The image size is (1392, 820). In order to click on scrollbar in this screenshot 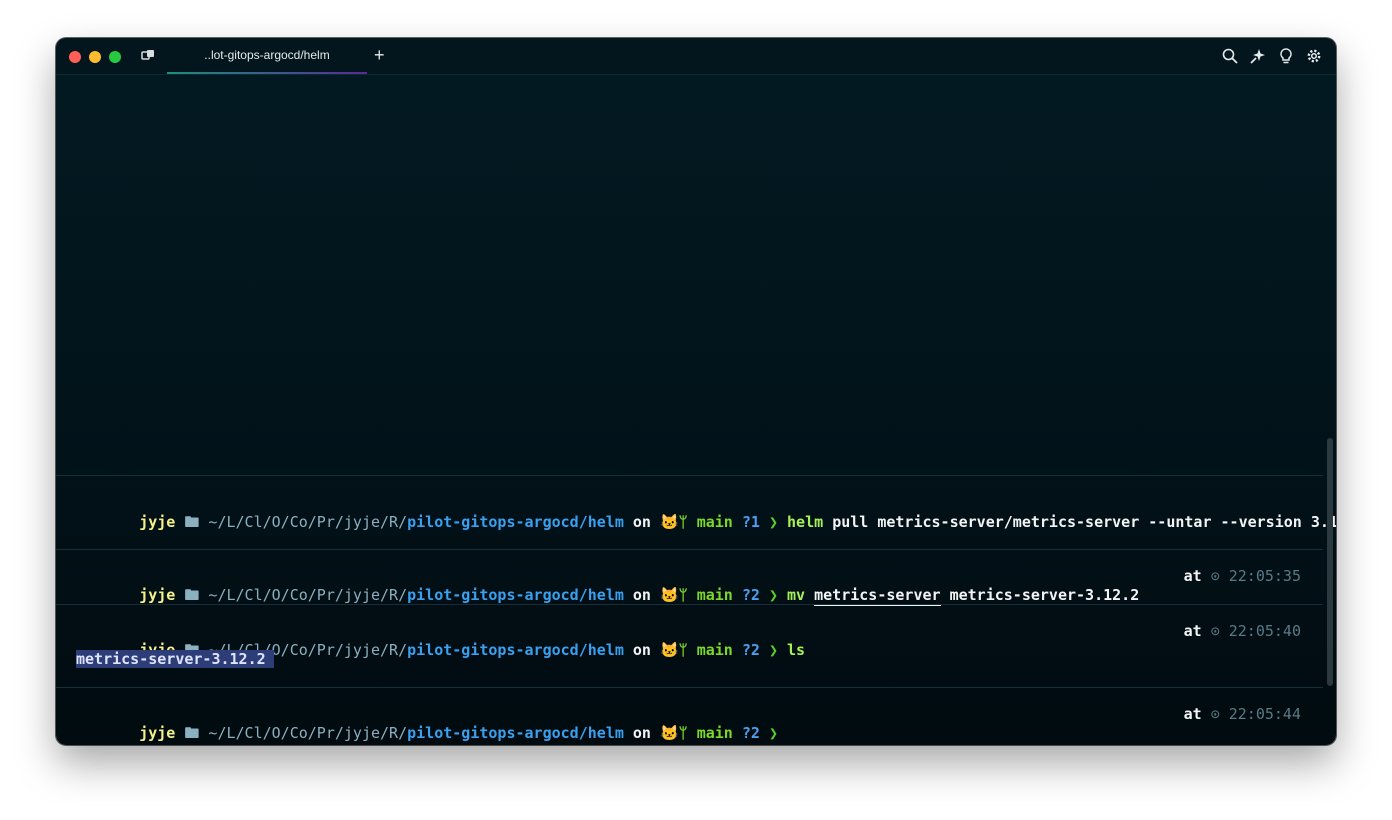, I will do `click(1330, 562)`.